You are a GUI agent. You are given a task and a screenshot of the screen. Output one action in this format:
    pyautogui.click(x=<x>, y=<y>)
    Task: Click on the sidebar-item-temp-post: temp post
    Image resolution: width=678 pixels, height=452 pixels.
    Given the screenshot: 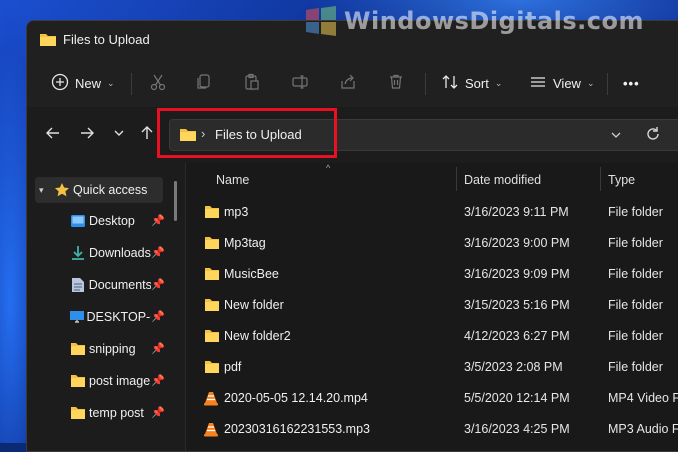 What is the action you would take?
    pyautogui.click(x=109, y=413)
    